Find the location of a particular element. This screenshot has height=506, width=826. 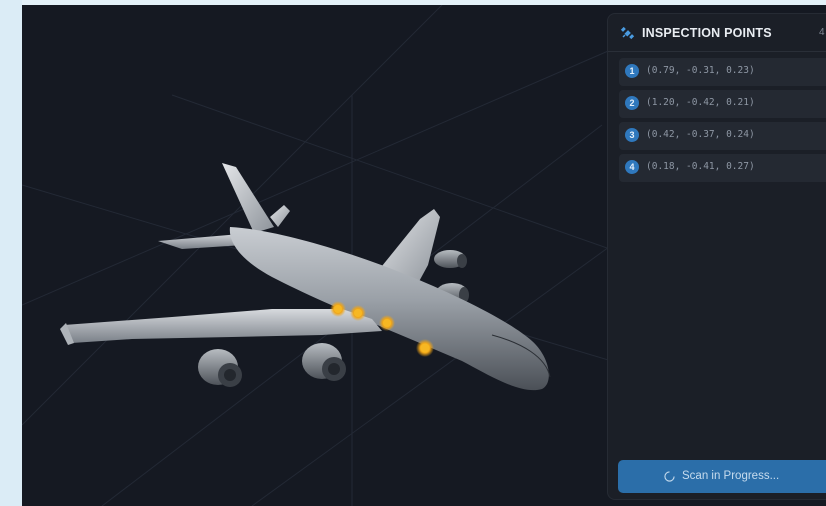

point-coordinates: (0.18, -0.41, 0.27) is located at coordinates (700, 166).